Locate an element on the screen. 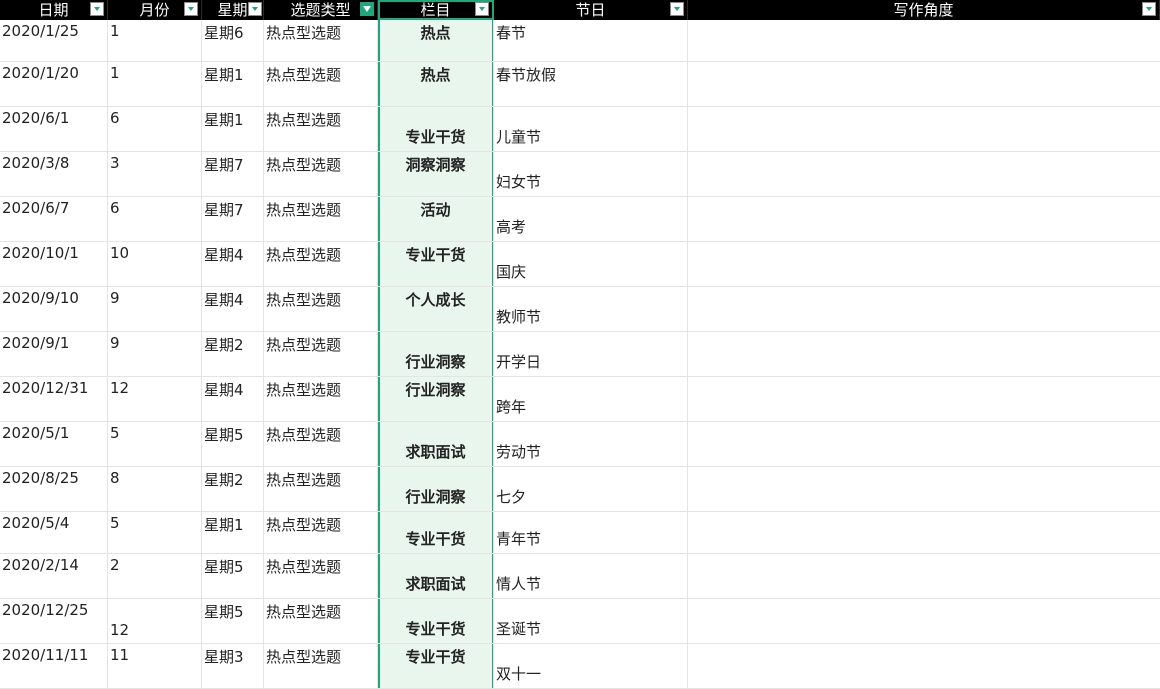  cell-week: 星期6 is located at coordinates (233, 40).